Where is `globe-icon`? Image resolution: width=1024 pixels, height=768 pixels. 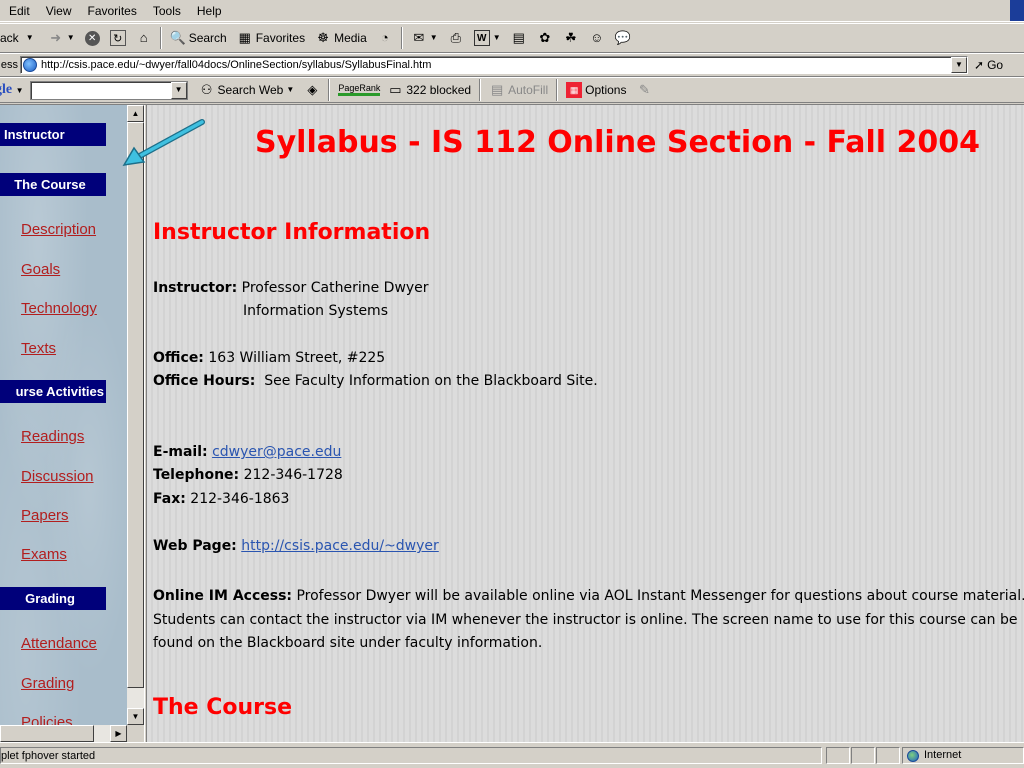 globe-icon is located at coordinates (913, 755).